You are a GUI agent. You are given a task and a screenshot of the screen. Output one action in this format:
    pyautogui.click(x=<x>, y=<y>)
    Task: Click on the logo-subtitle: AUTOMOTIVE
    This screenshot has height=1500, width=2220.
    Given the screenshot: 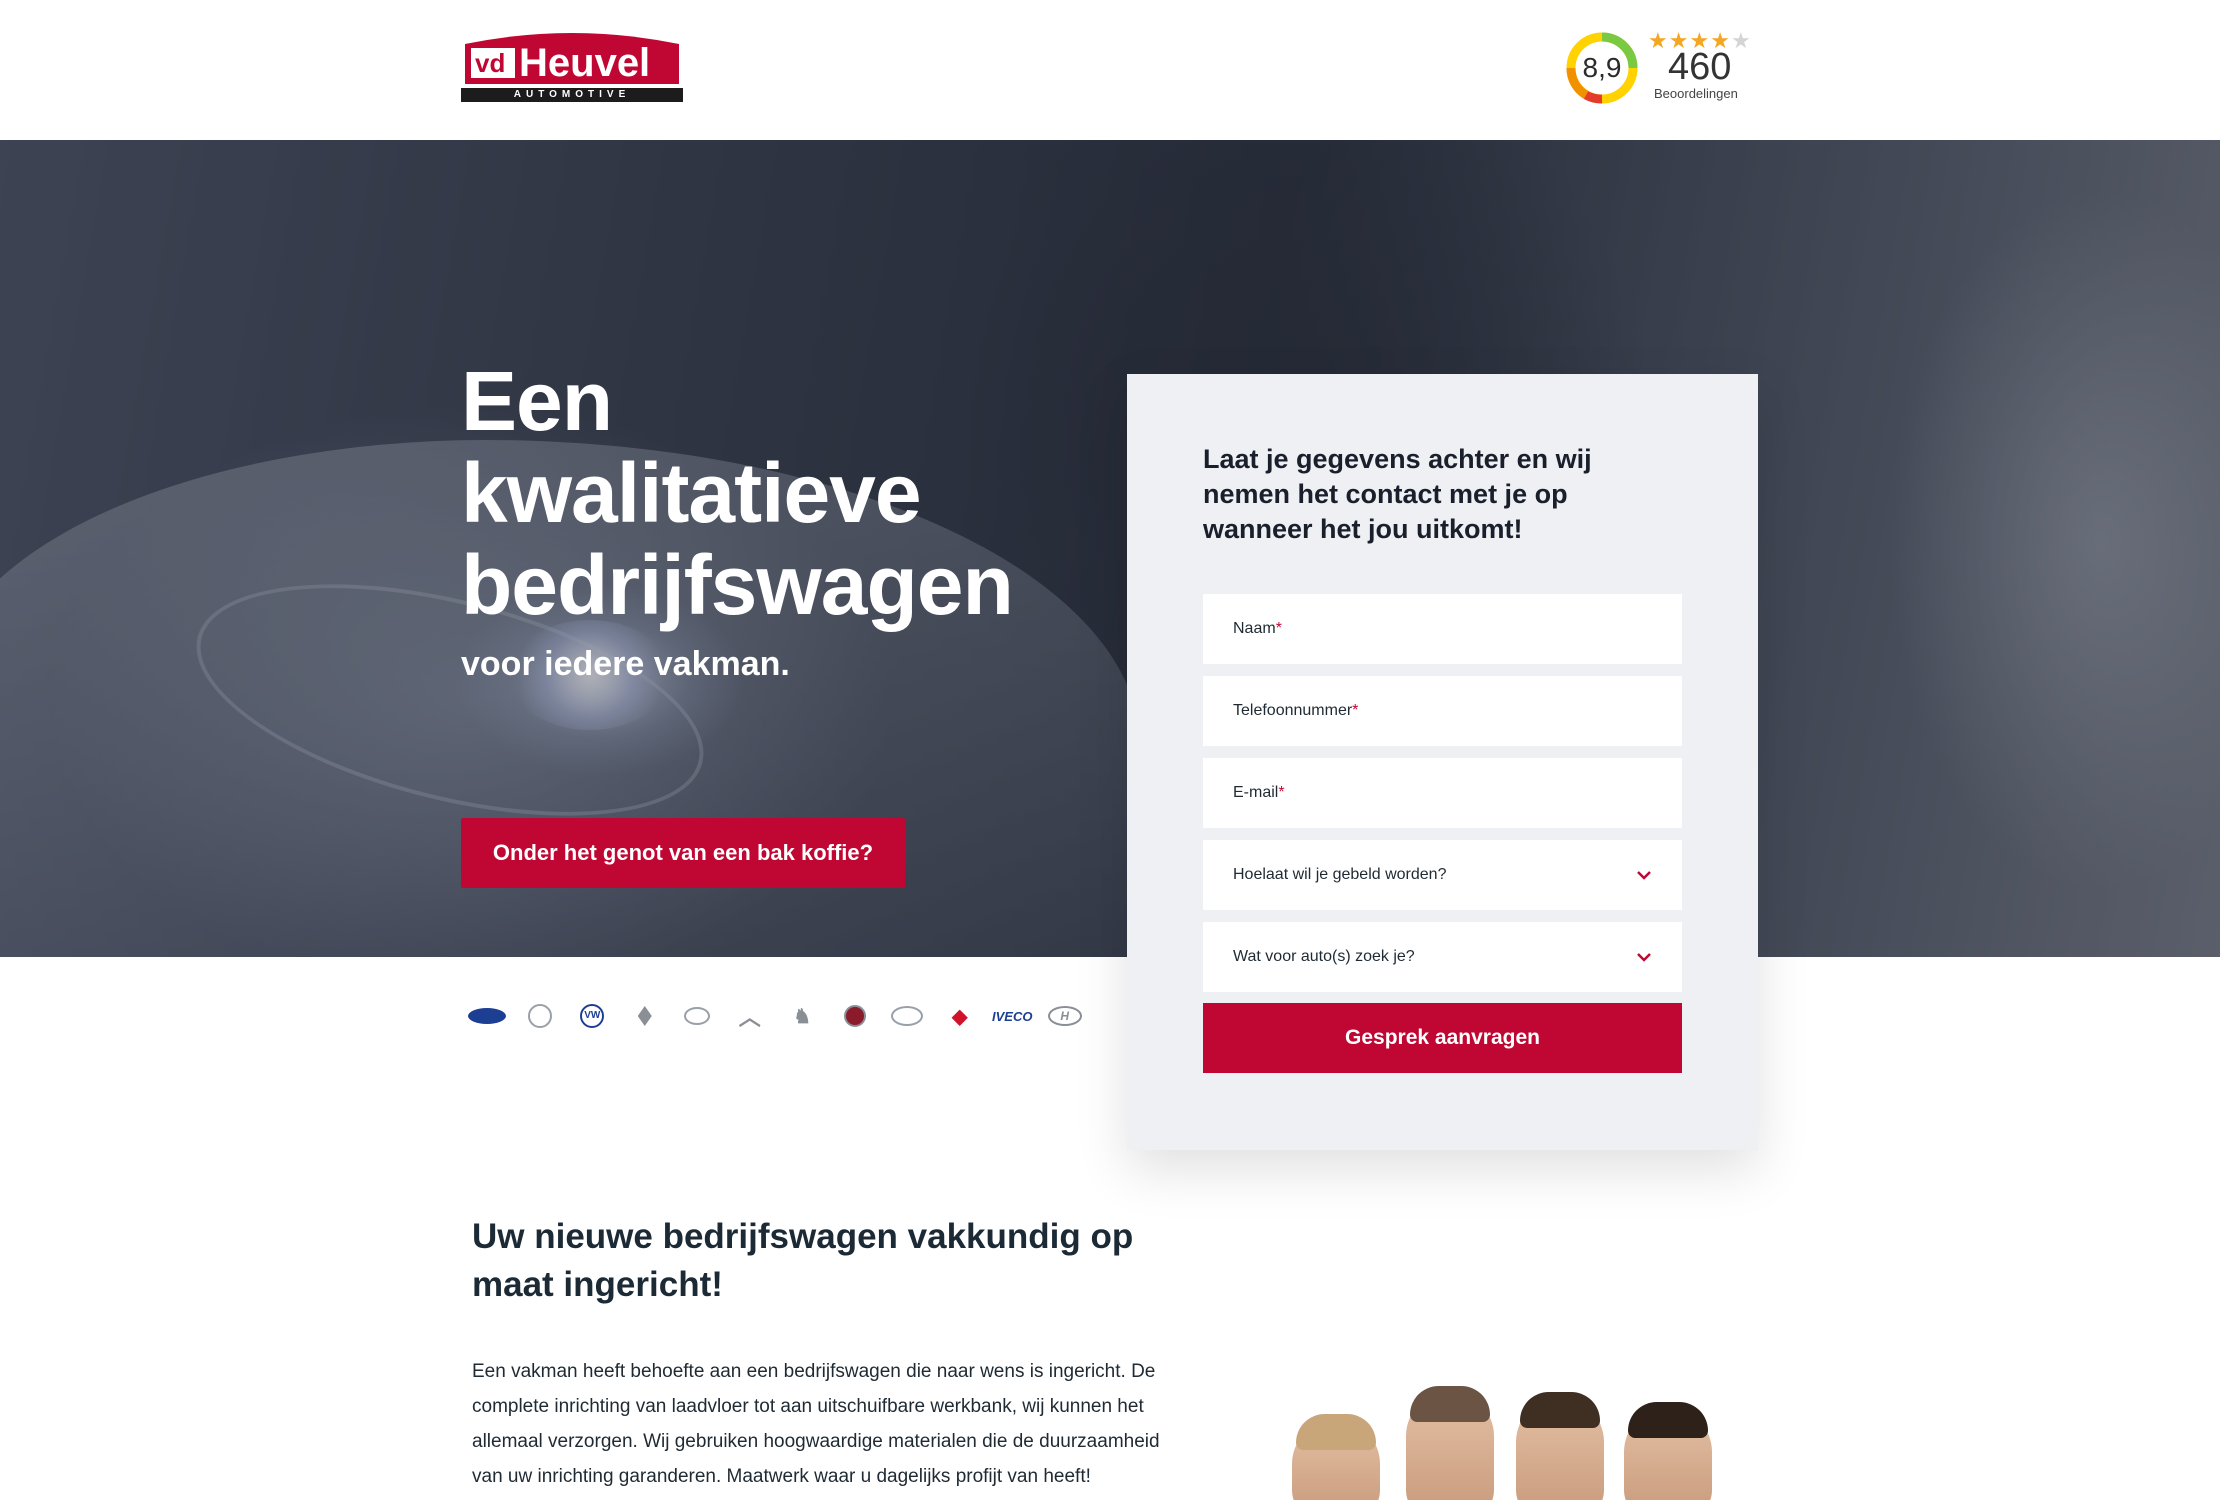 What is the action you would take?
    pyautogui.click(x=572, y=95)
    